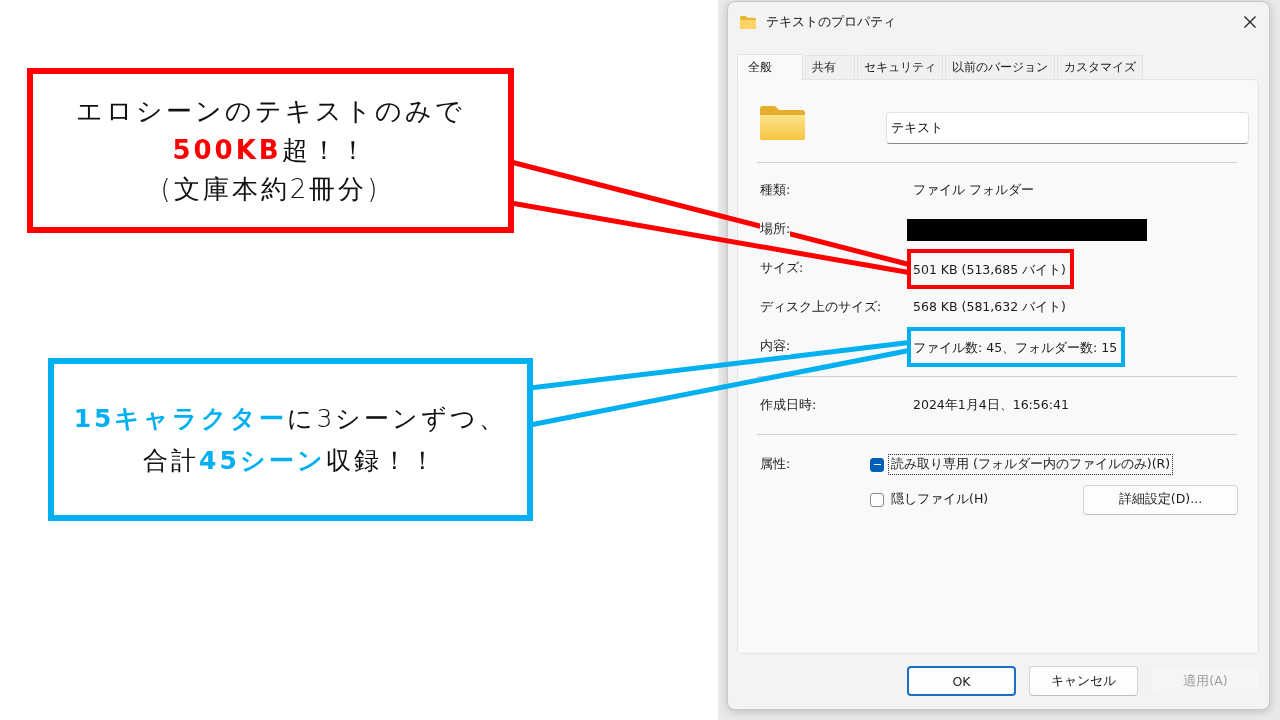  I want to click on field-label: 内容:, so click(775, 346).